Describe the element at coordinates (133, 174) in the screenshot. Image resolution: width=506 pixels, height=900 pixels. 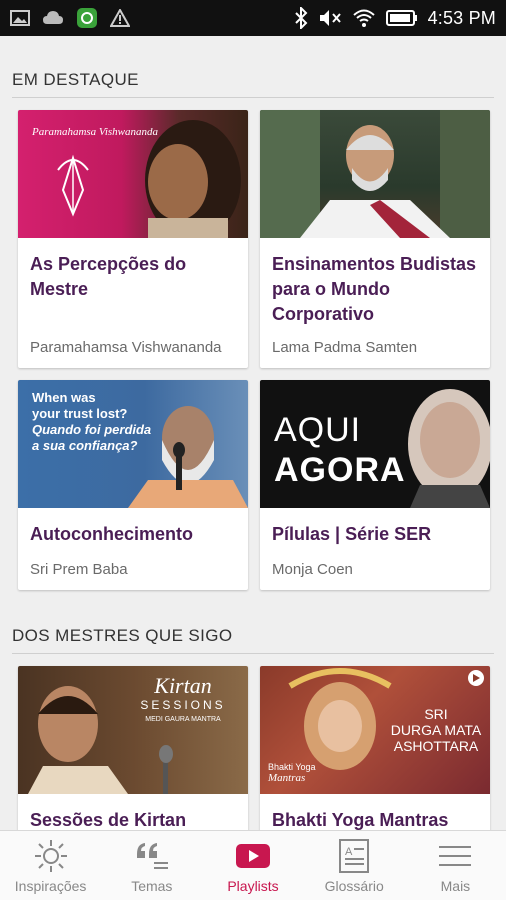
I see `card-thumbnail: Paramahamsa Vishwananda` at that location.